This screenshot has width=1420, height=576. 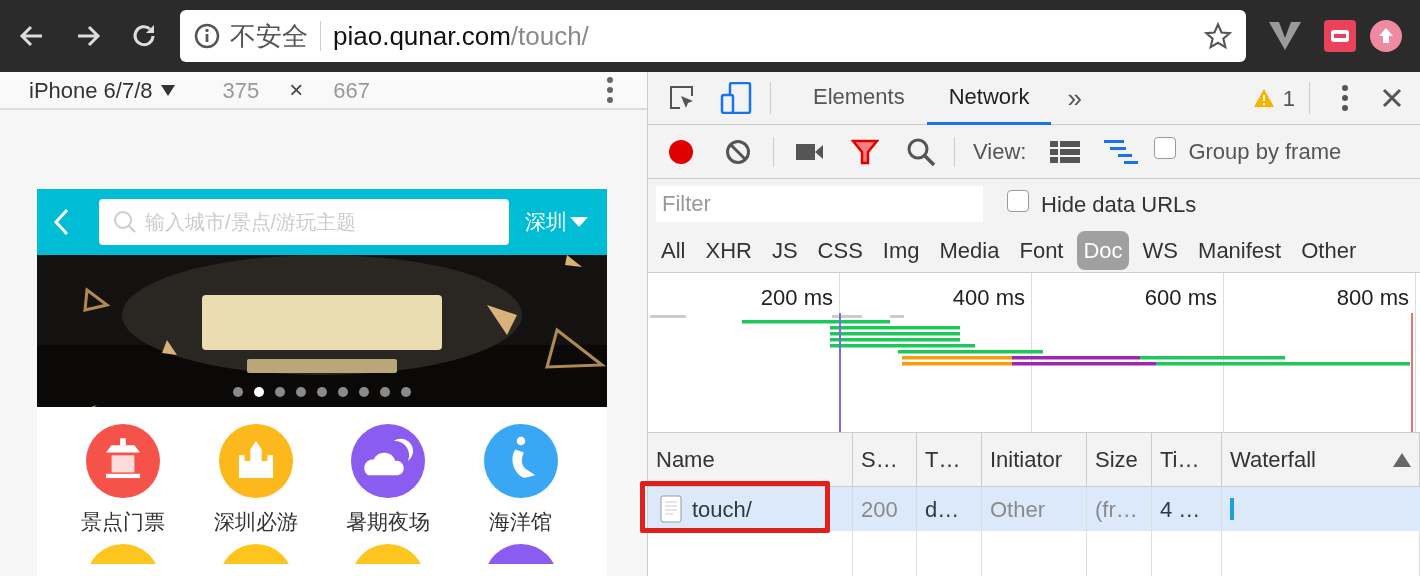 I want to click on url-host: piao.qunar.com, so click(x=422, y=36).